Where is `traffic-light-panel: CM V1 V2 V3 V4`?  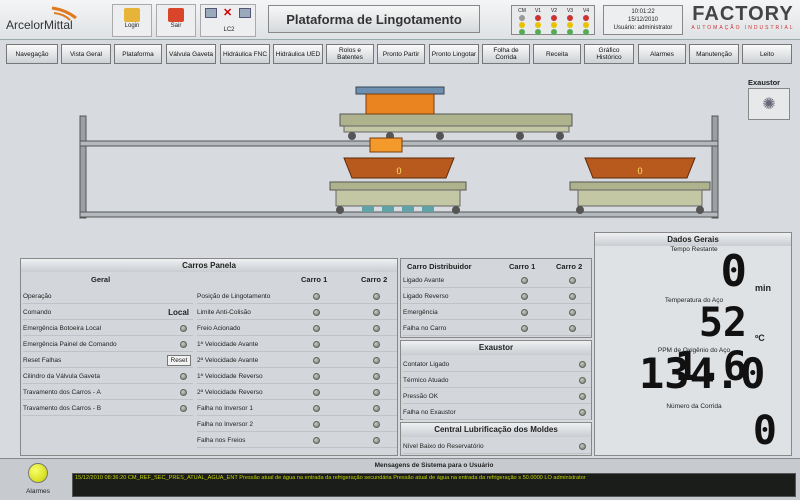 traffic-light-panel: CM V1 V2 V3 V4 is located at coordinates (553, 20).